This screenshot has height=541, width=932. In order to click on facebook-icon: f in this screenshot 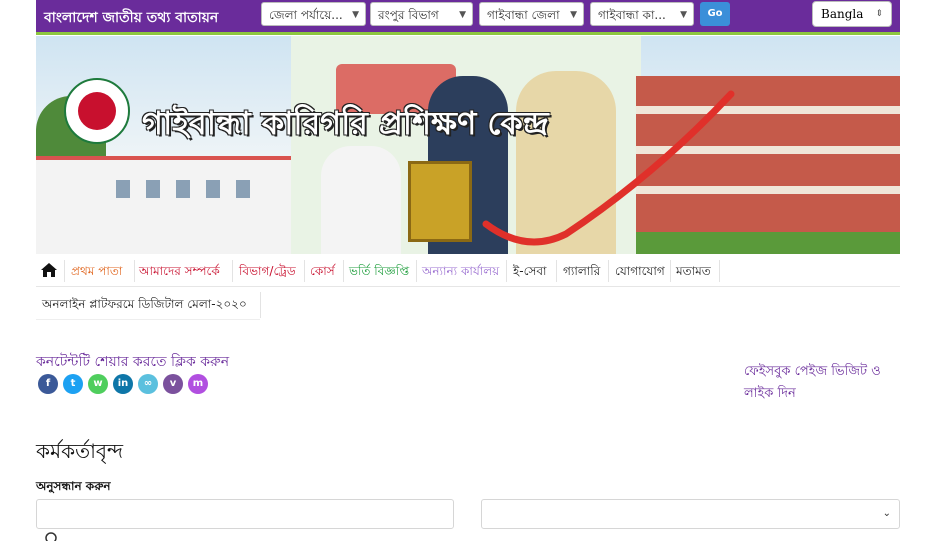, I will do `click(48, 384)`.